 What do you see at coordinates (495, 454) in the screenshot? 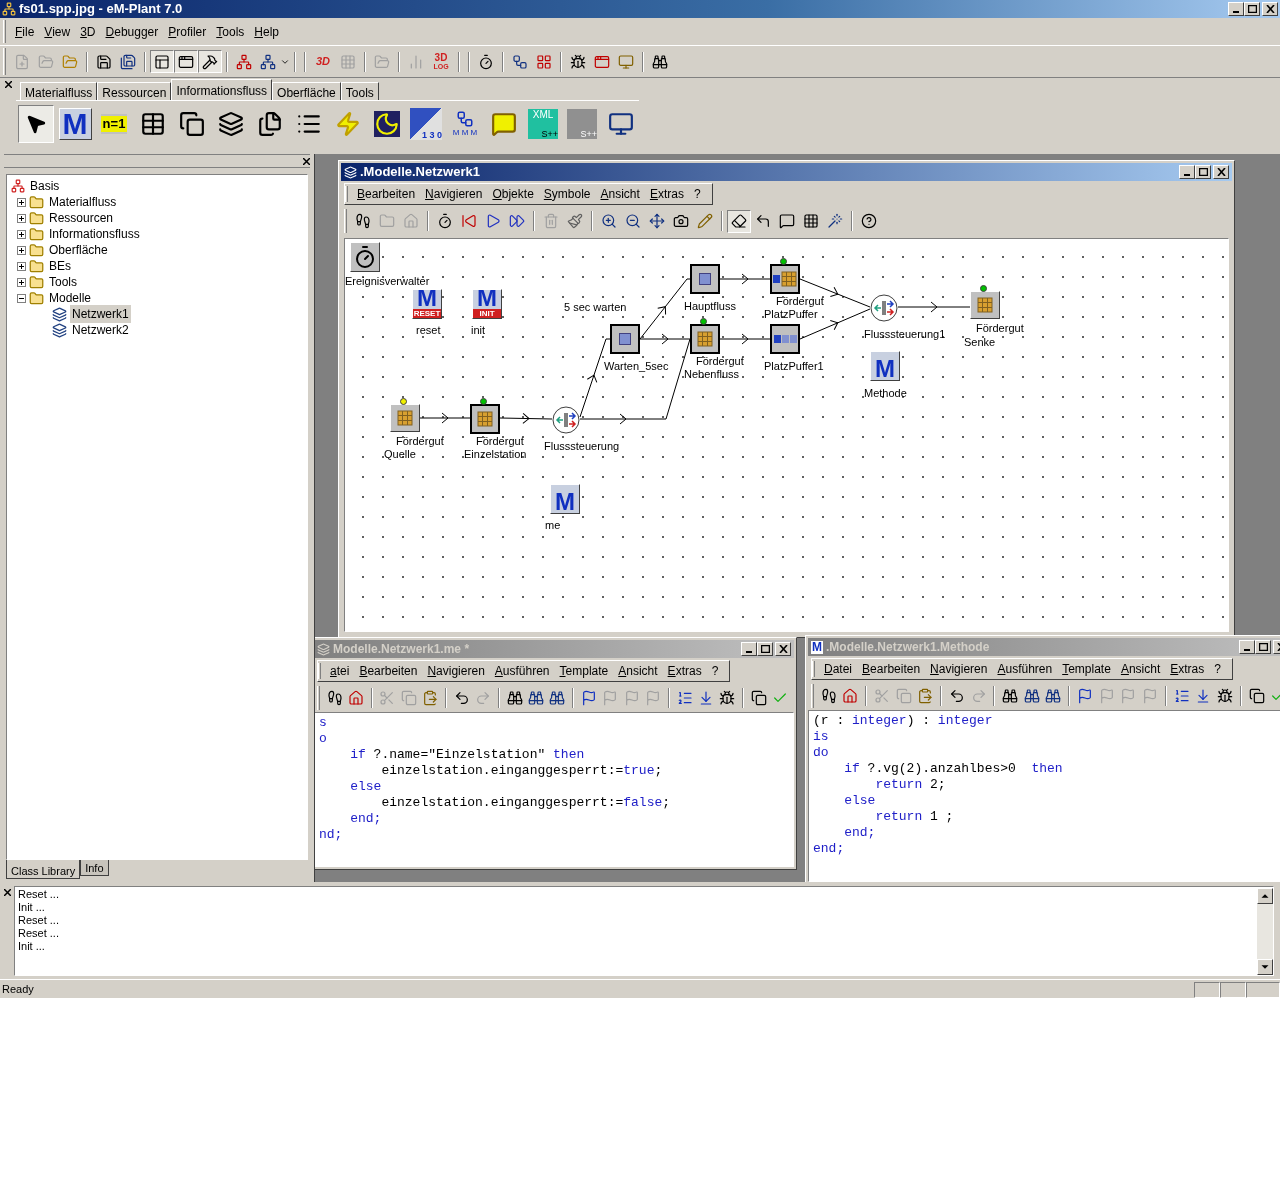
I see `node-label: Einzelstation` at bounding box center [495, 454].